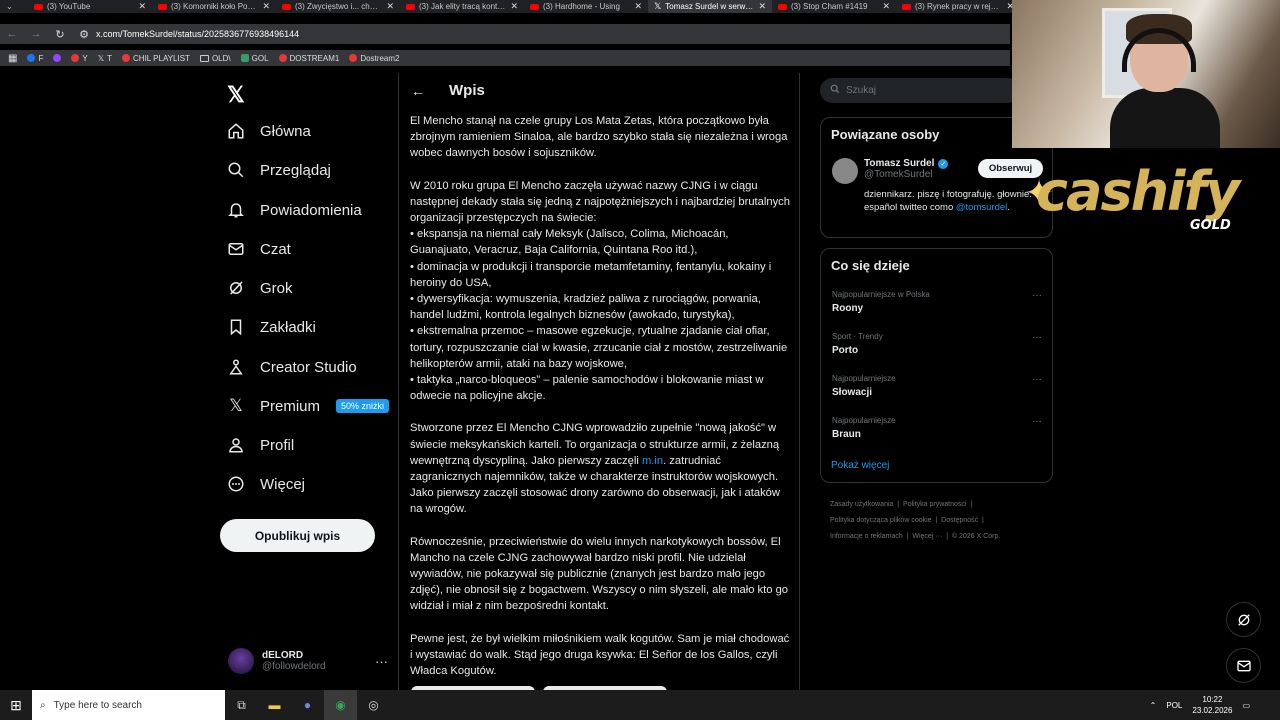  I want to click on back-arrow-icon: ←, so click(418, 91).